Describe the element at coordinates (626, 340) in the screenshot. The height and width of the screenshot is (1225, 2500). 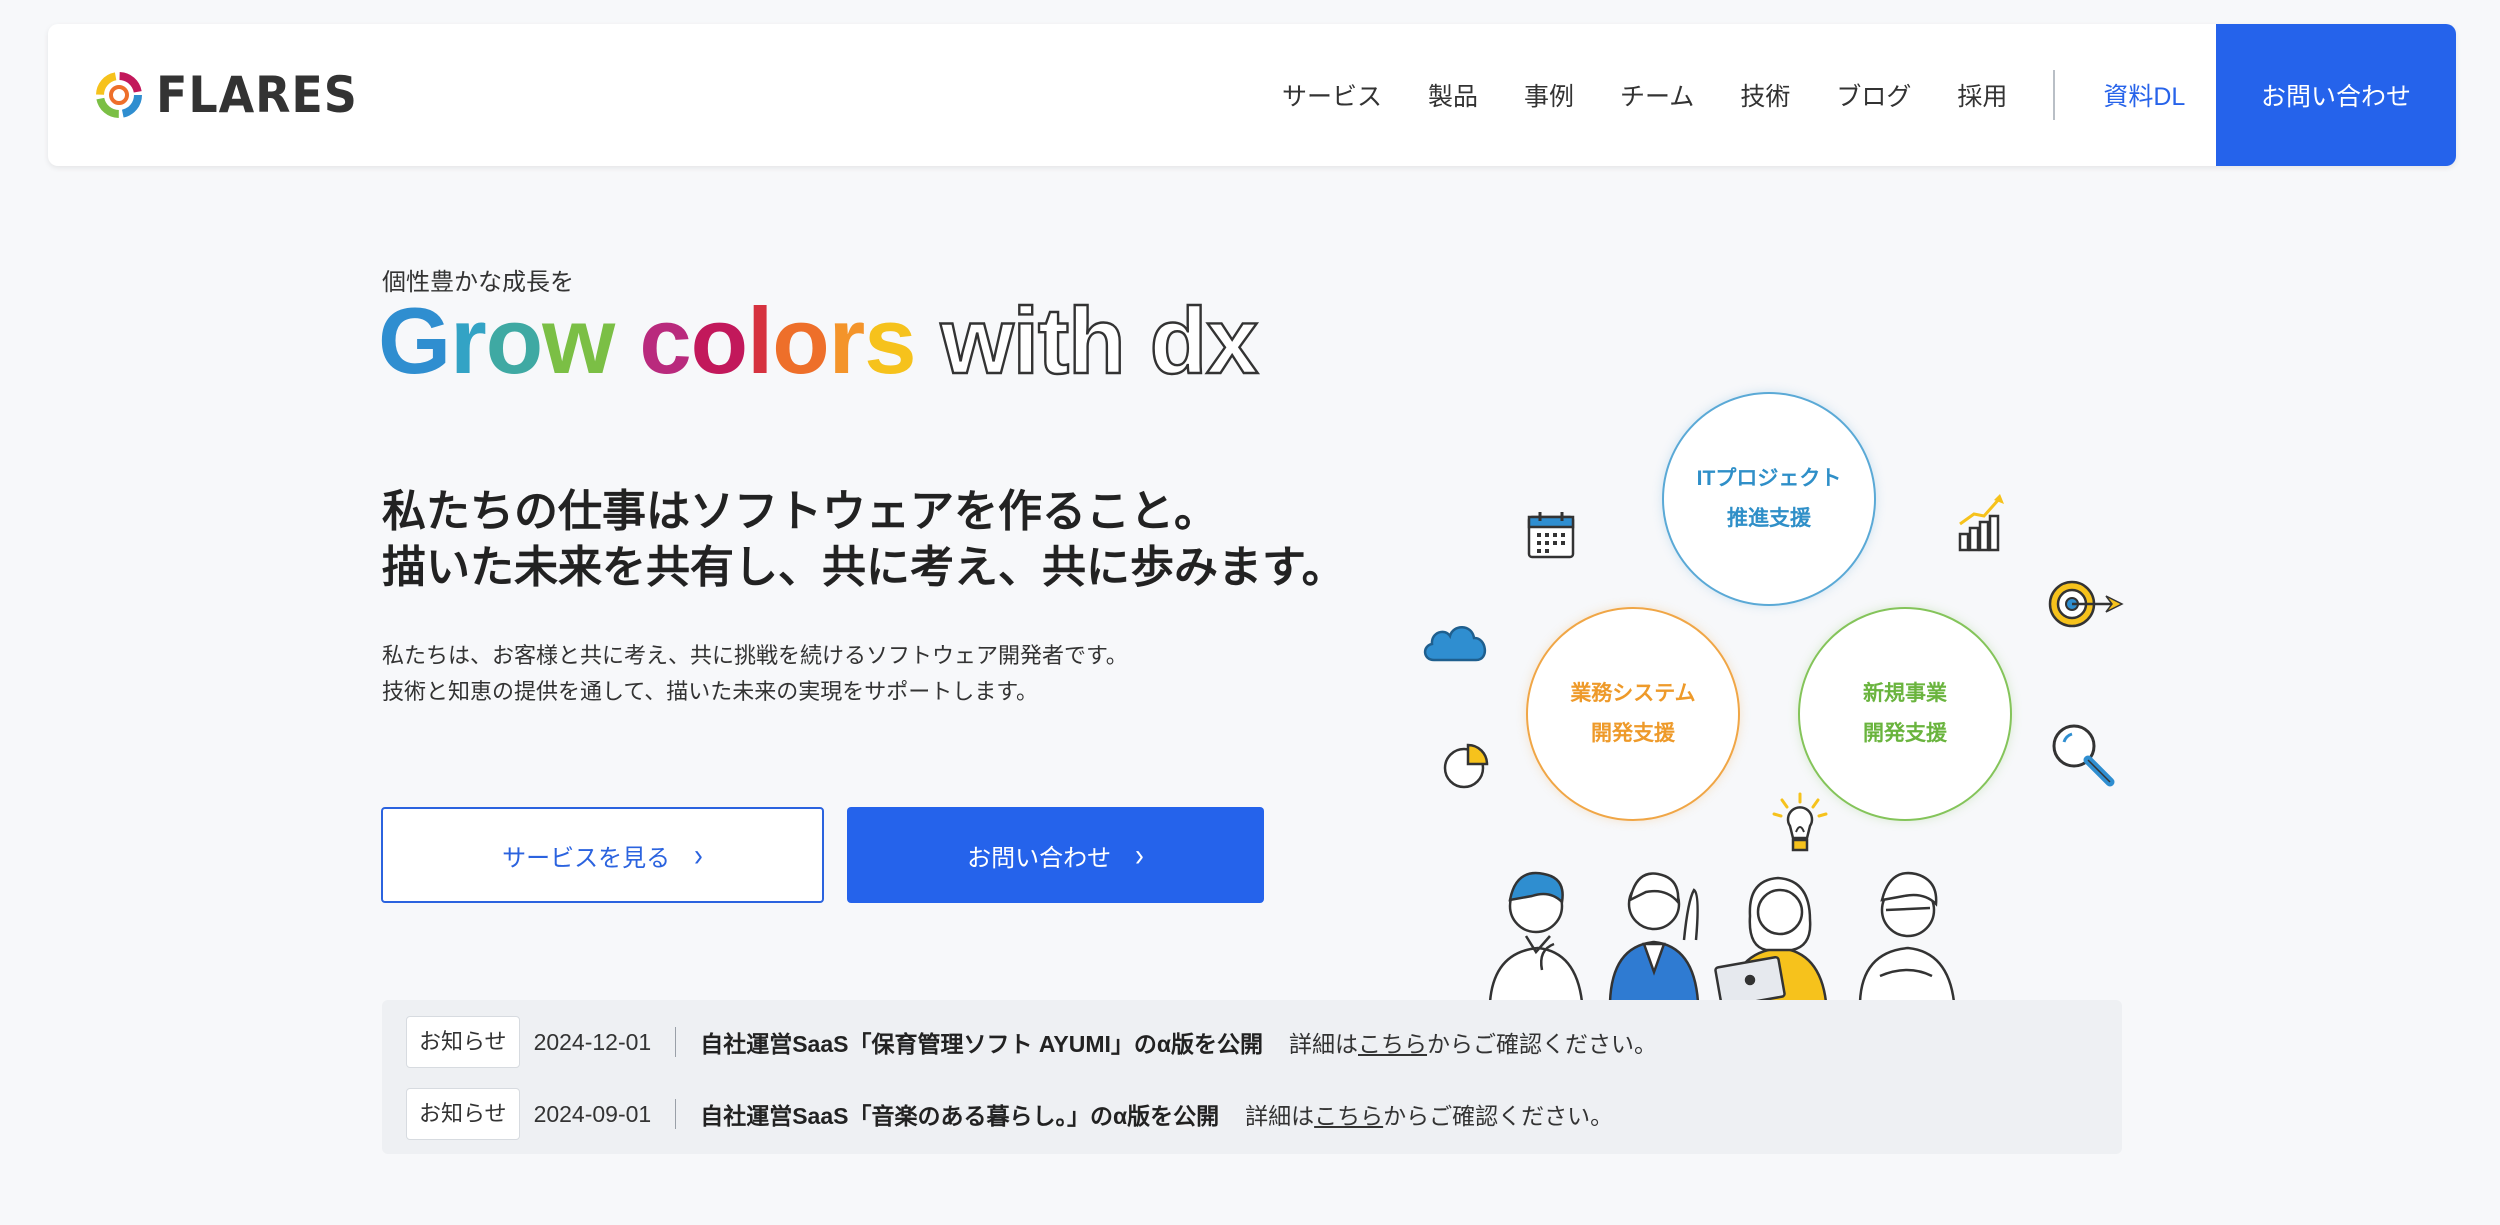
I see `hero-title-letter` at that location.